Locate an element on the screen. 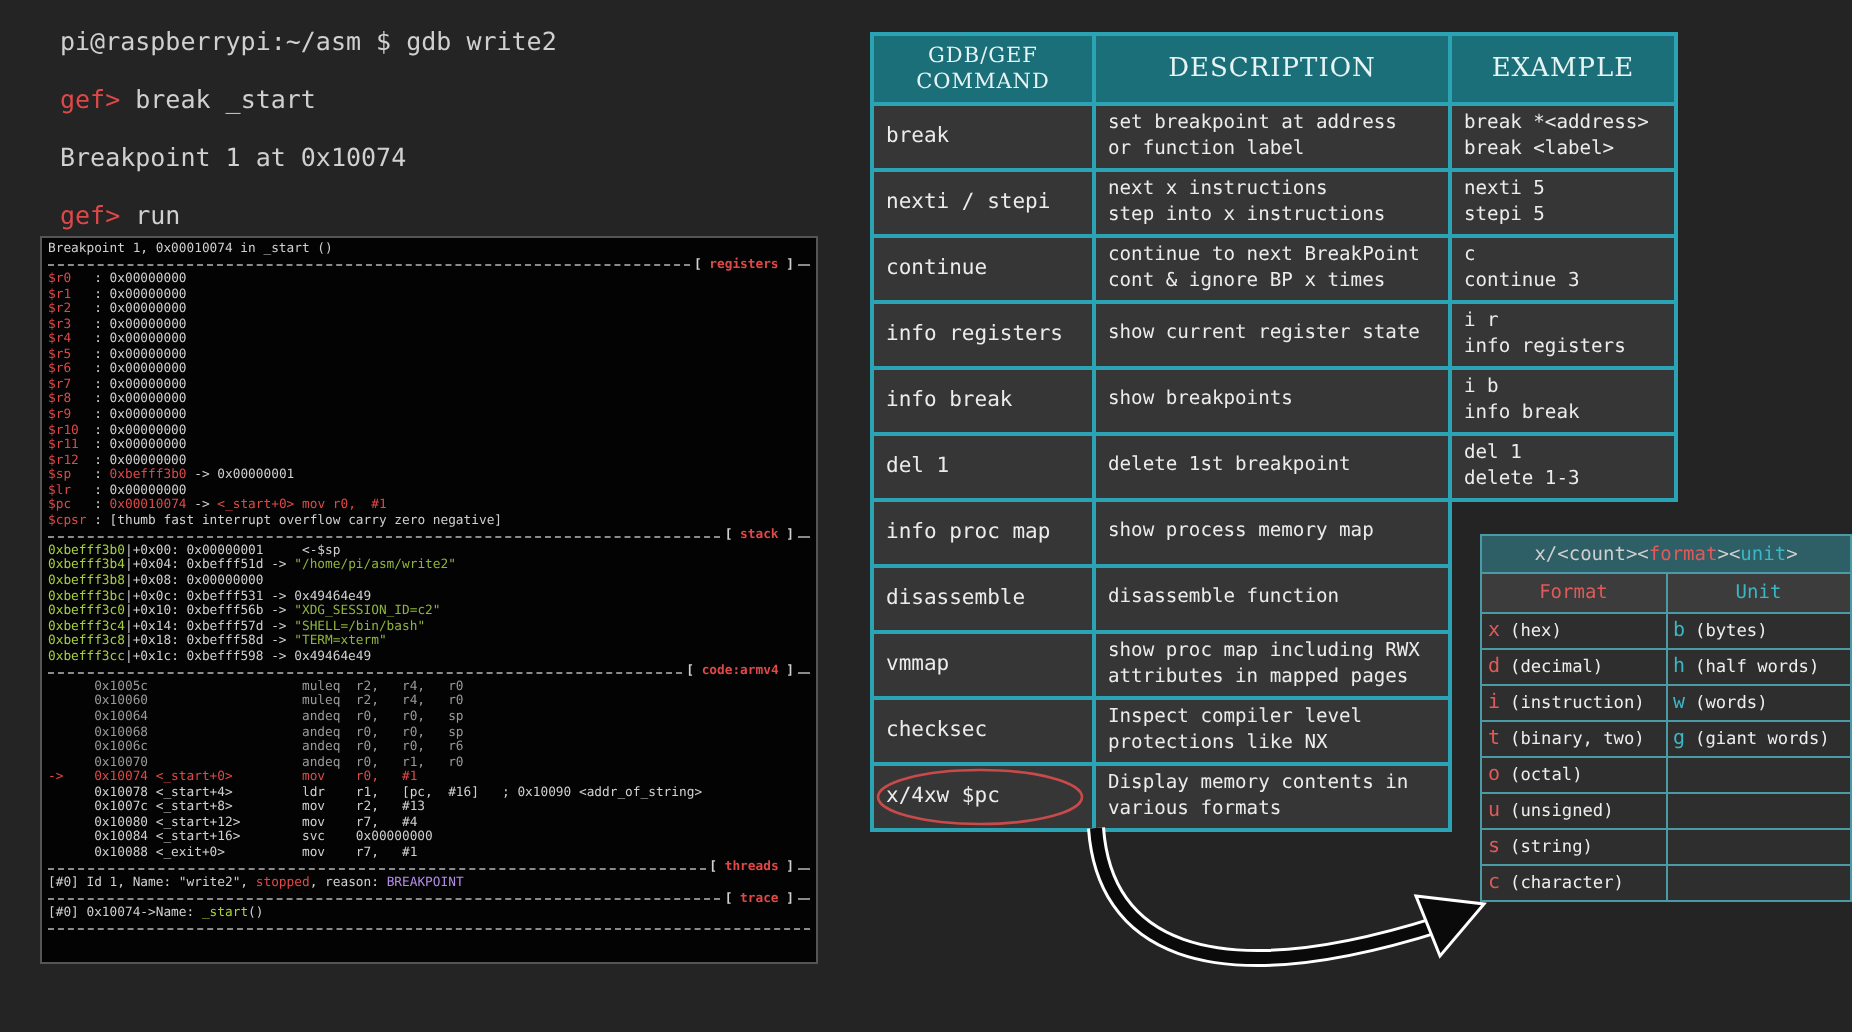 The image size is (1852, 1032). example-cell: del 1 delete 1-3 is located at coordinates (1563, 467).